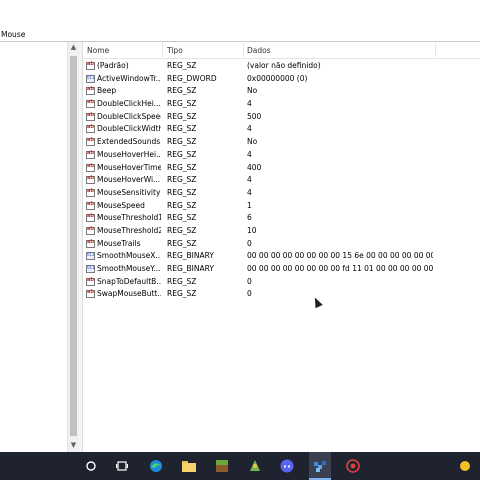 The image size is (480, 480). What do you see at coordinates (107, 91) in the screenshot?
I see `value-name: Beep` at bounding box center [107, 91].